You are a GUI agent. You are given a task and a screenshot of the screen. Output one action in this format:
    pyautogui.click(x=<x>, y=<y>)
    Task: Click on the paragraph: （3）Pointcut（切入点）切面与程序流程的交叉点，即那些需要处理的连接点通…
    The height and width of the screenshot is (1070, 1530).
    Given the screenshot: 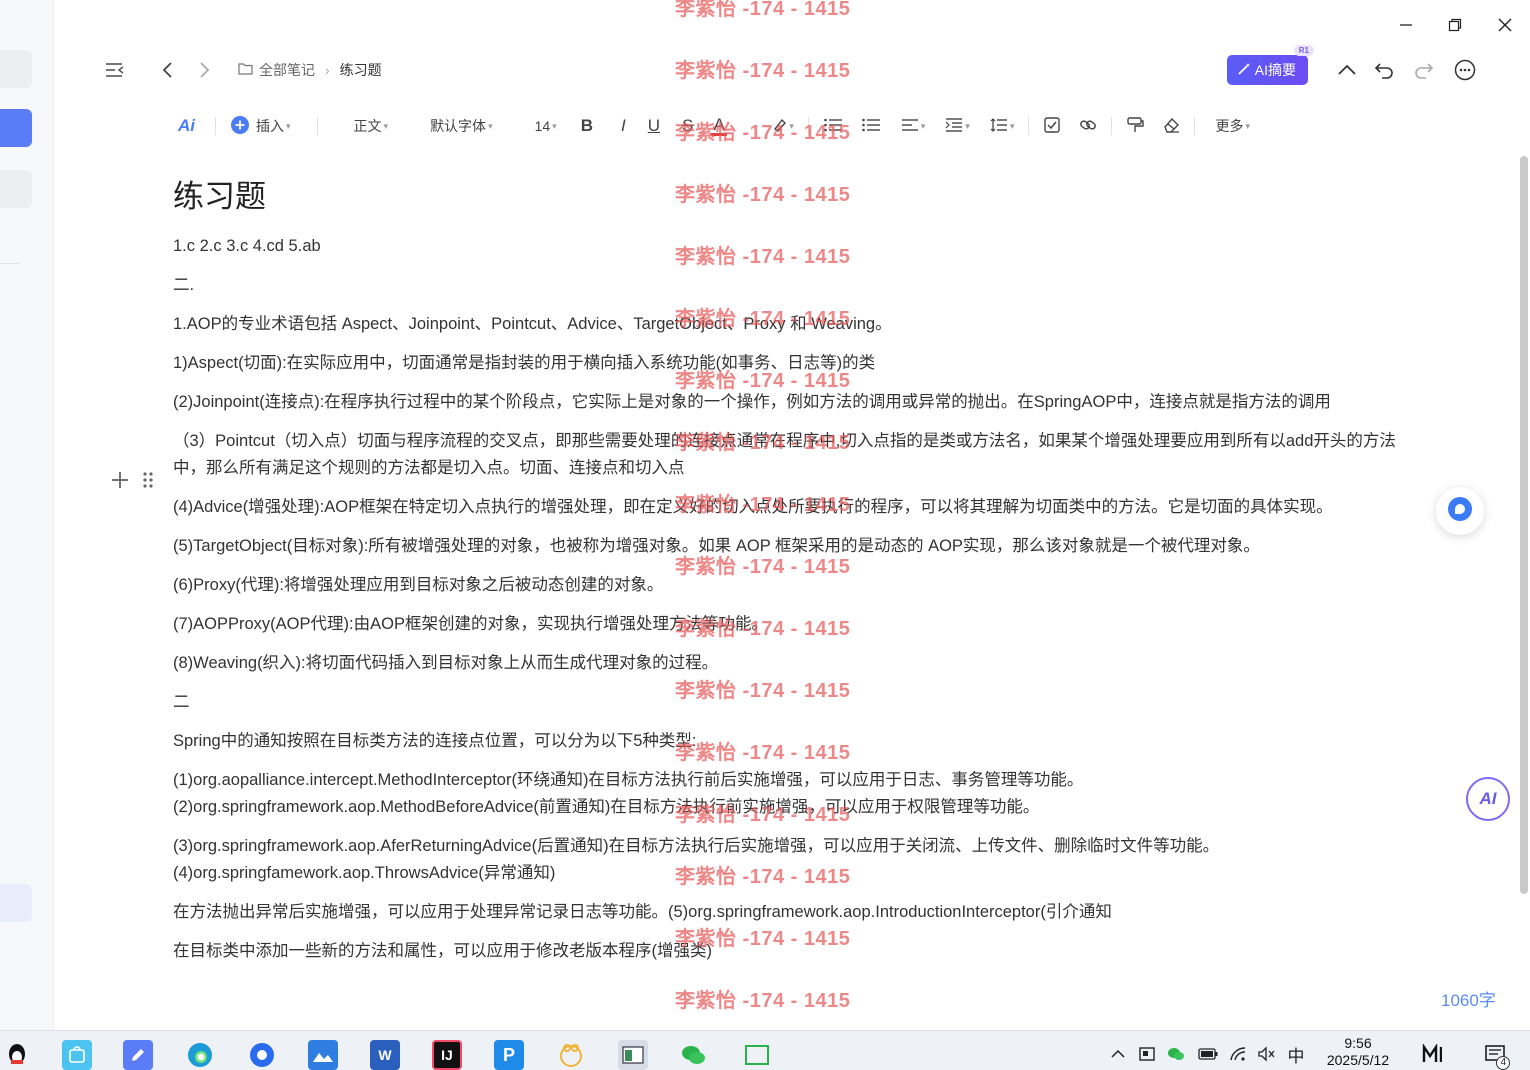 What is the action you would take?
    pyautogui.click(x=788, y=455)
    